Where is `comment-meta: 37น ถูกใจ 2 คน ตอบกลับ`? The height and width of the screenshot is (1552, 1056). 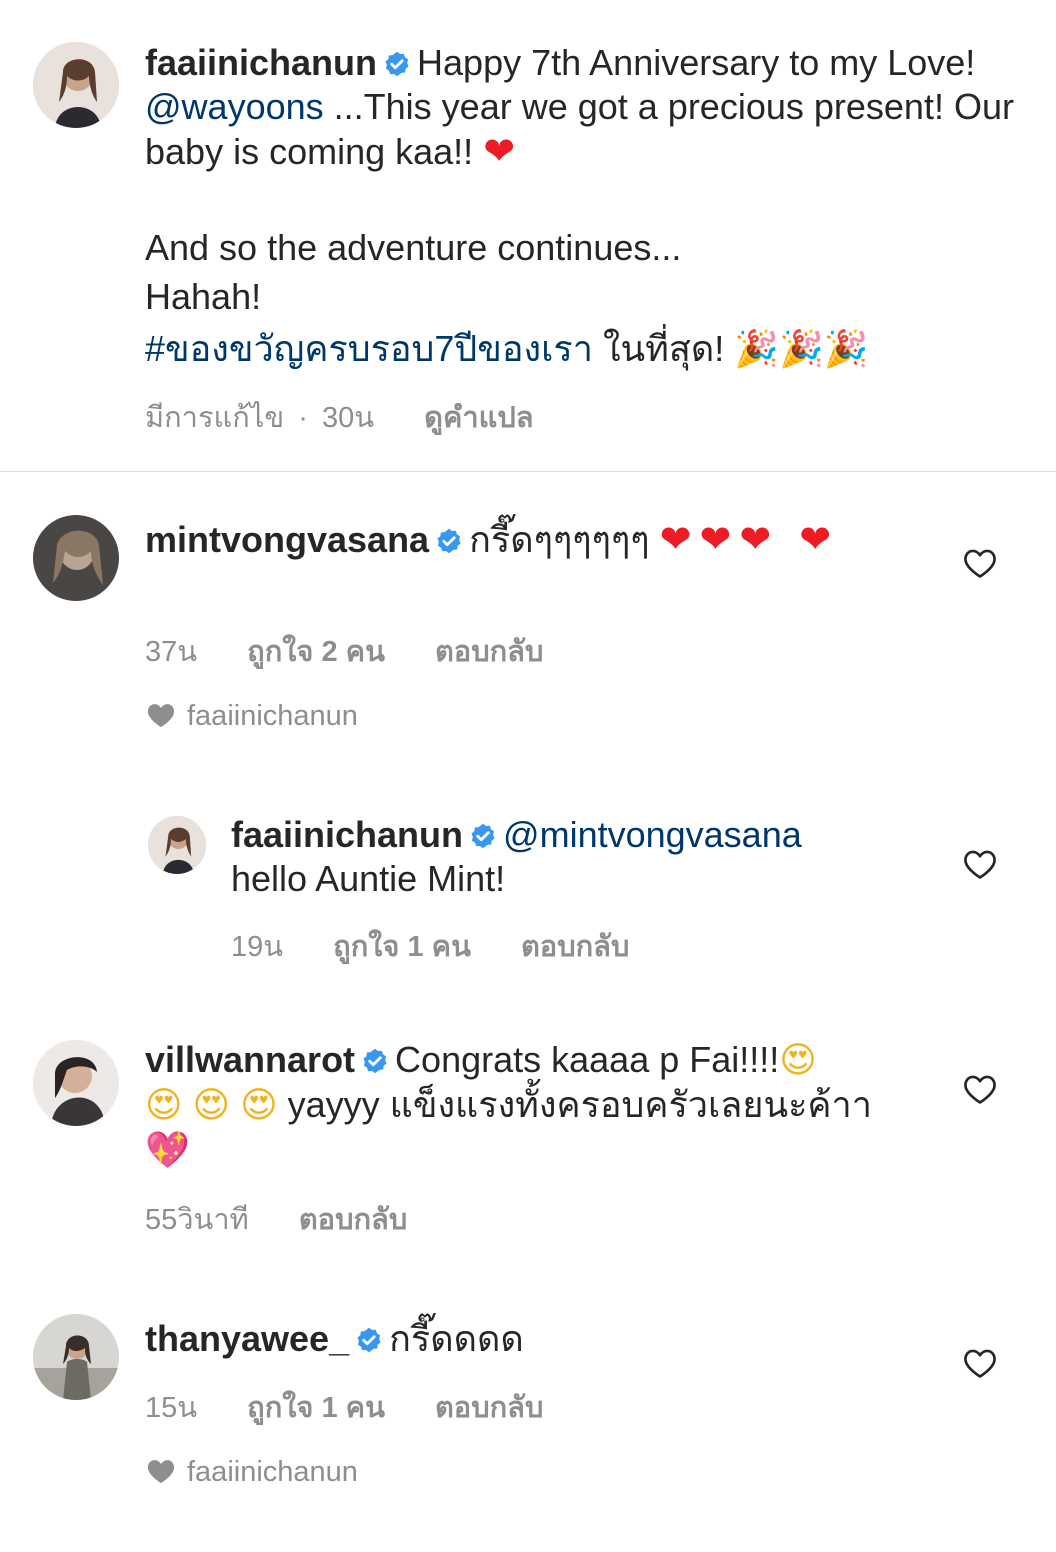 comment-meta: 37น ถูกใจ 2 คน ตอบกลับ is located at coordinates (344, 651).